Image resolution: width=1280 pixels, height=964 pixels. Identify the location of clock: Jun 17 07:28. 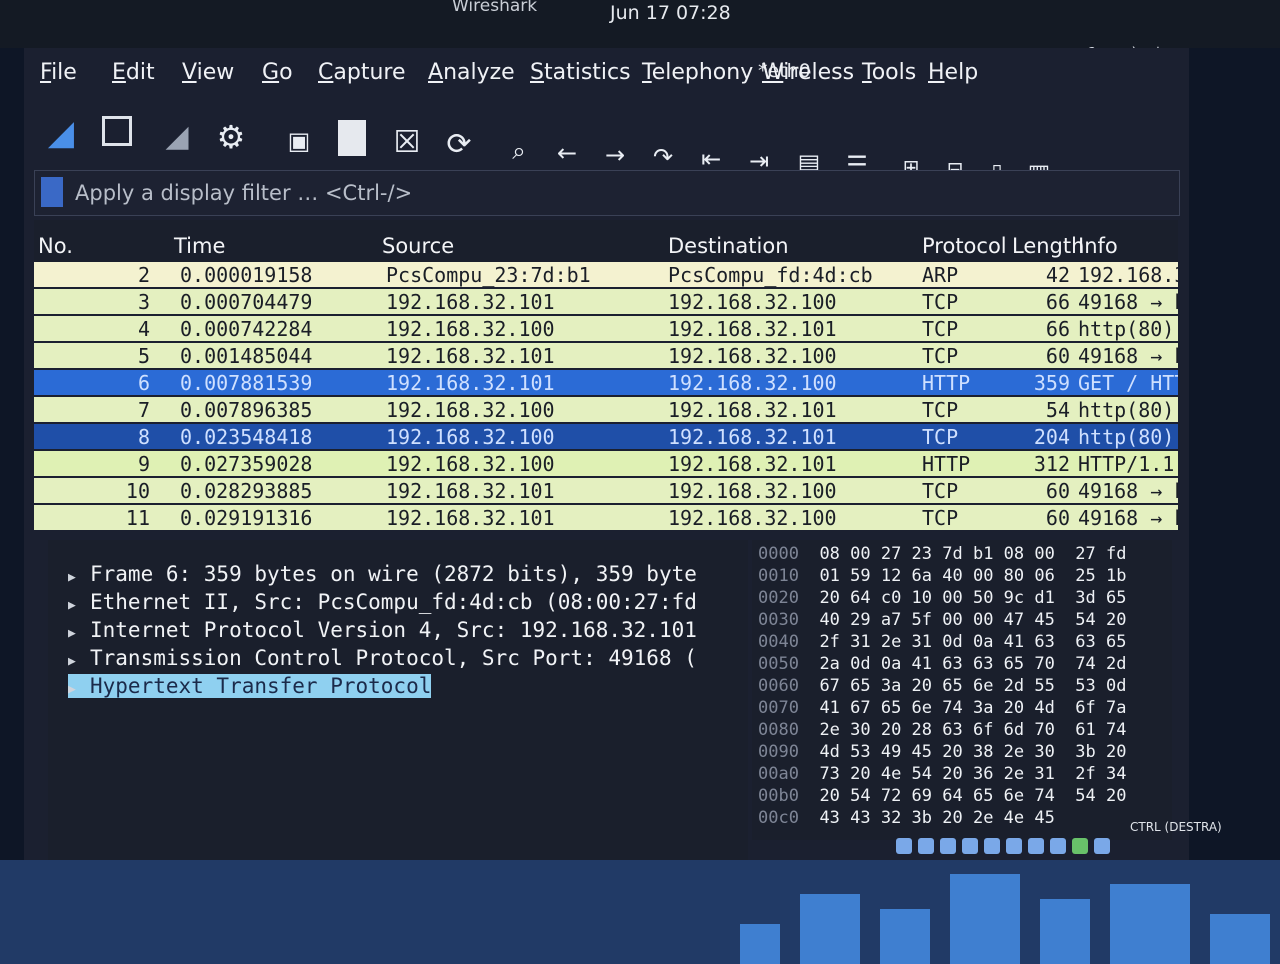
(670, 13).